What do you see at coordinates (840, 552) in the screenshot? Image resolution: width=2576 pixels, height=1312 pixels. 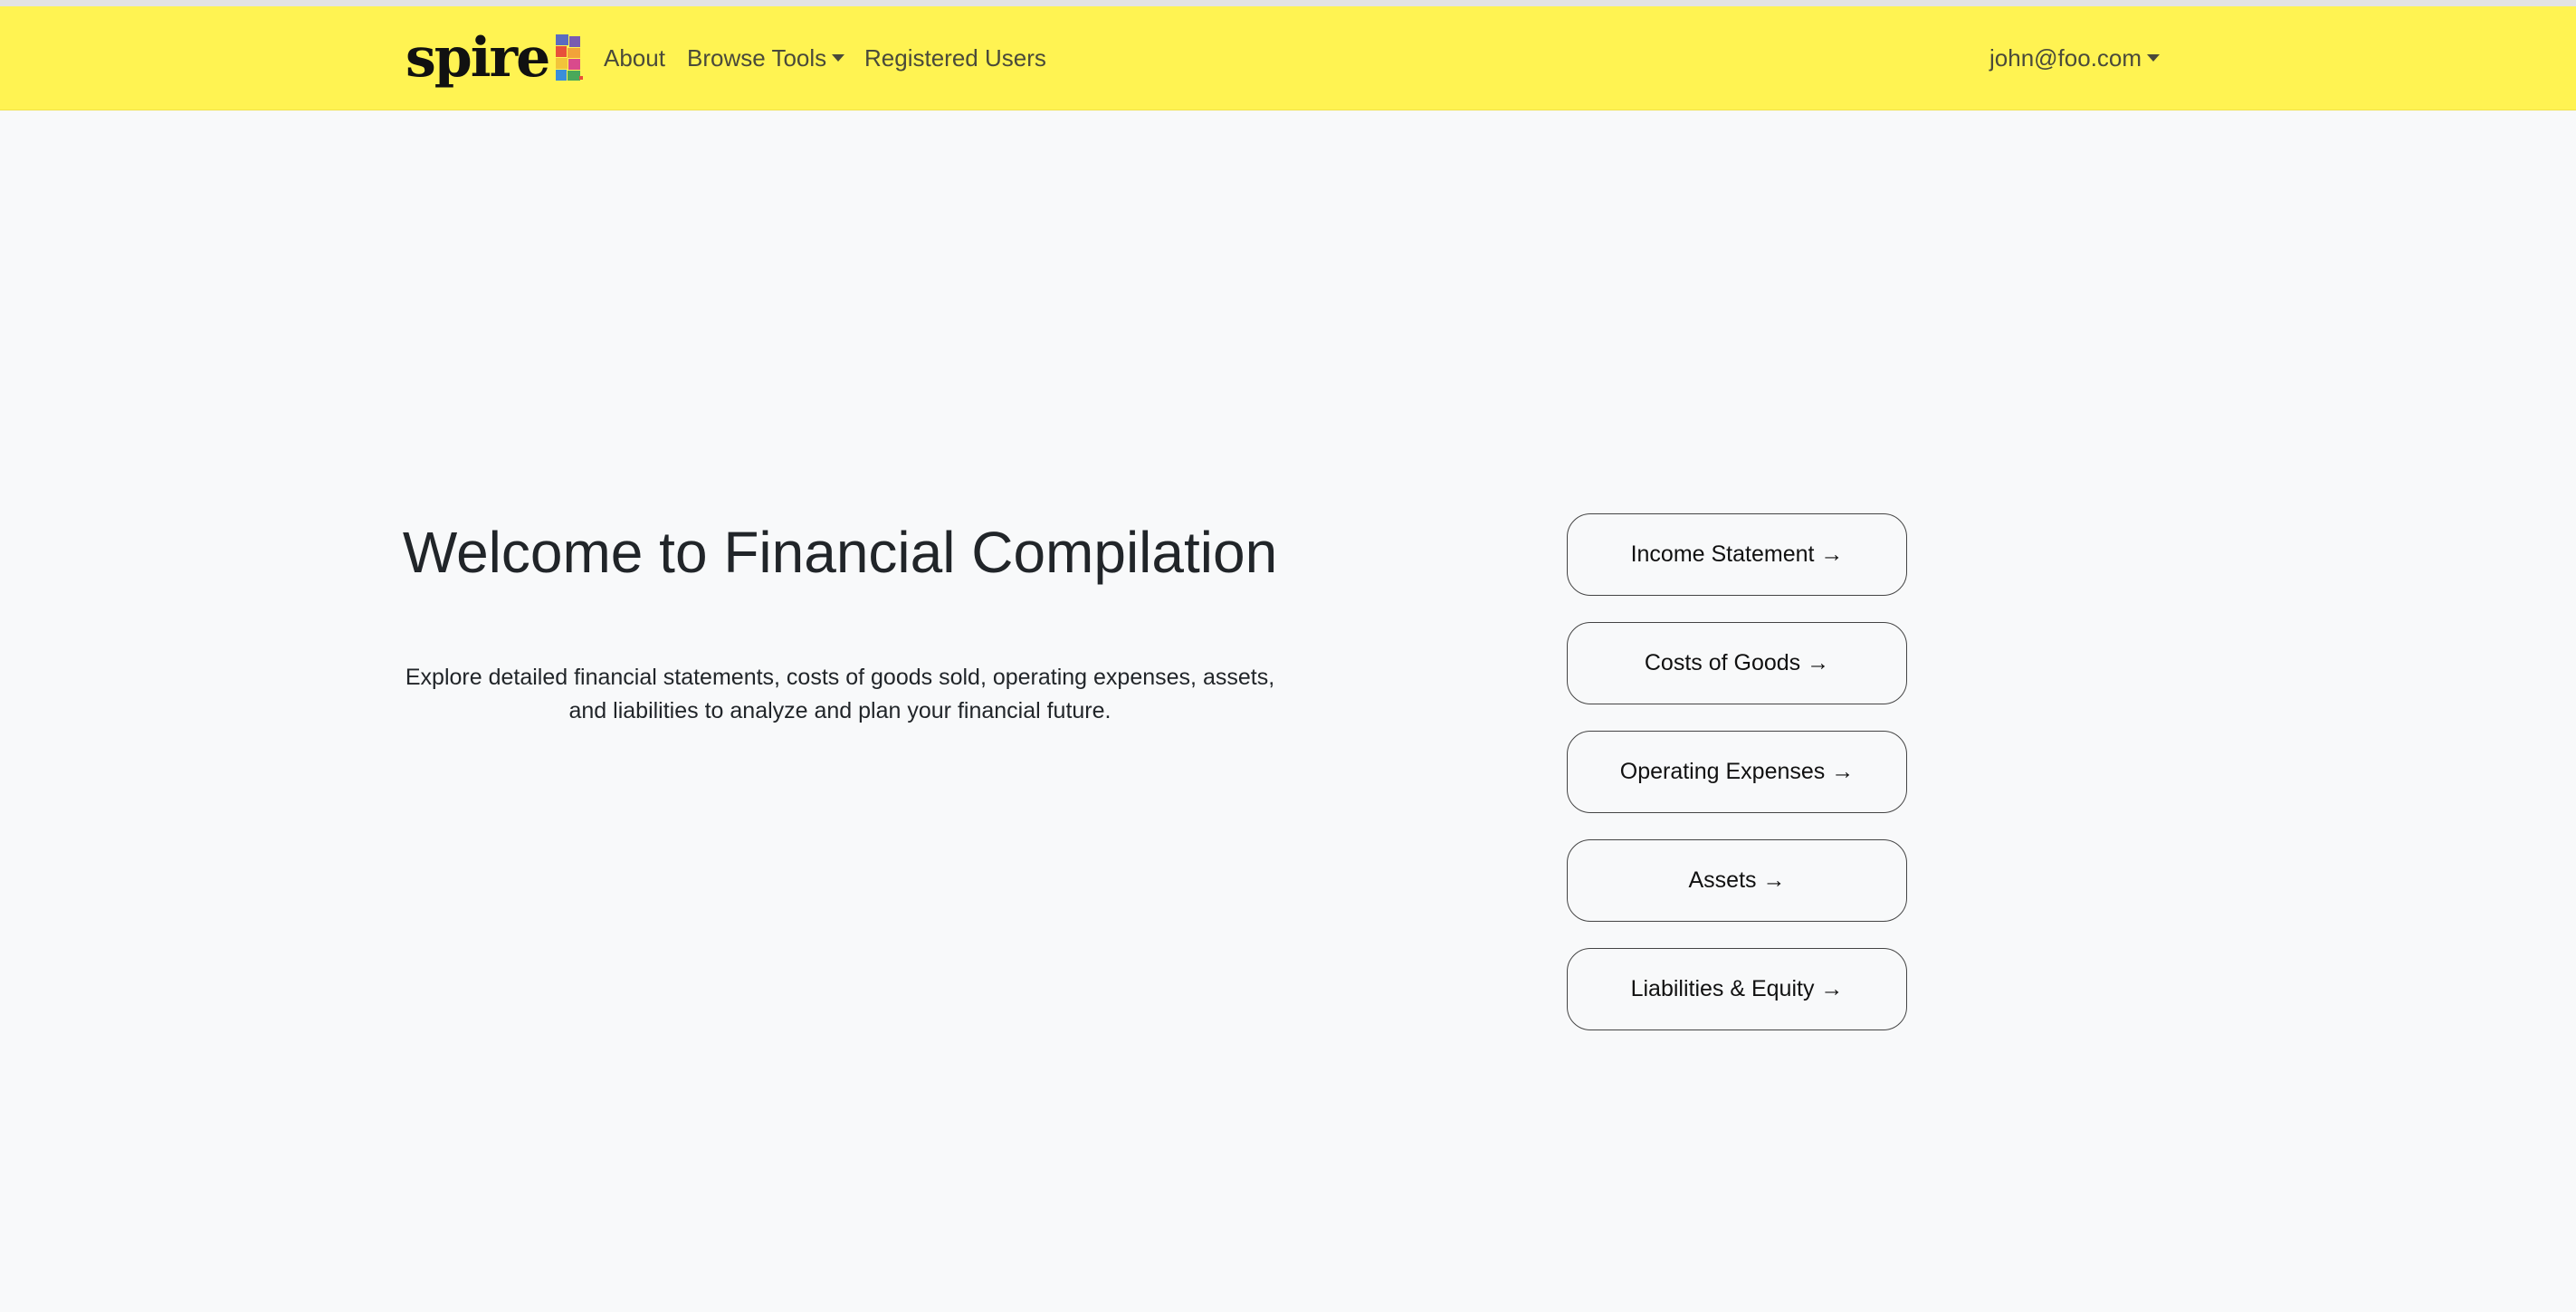 I see `page-title: Welcome to Financial Compilation` at bounding box center [840, 552].